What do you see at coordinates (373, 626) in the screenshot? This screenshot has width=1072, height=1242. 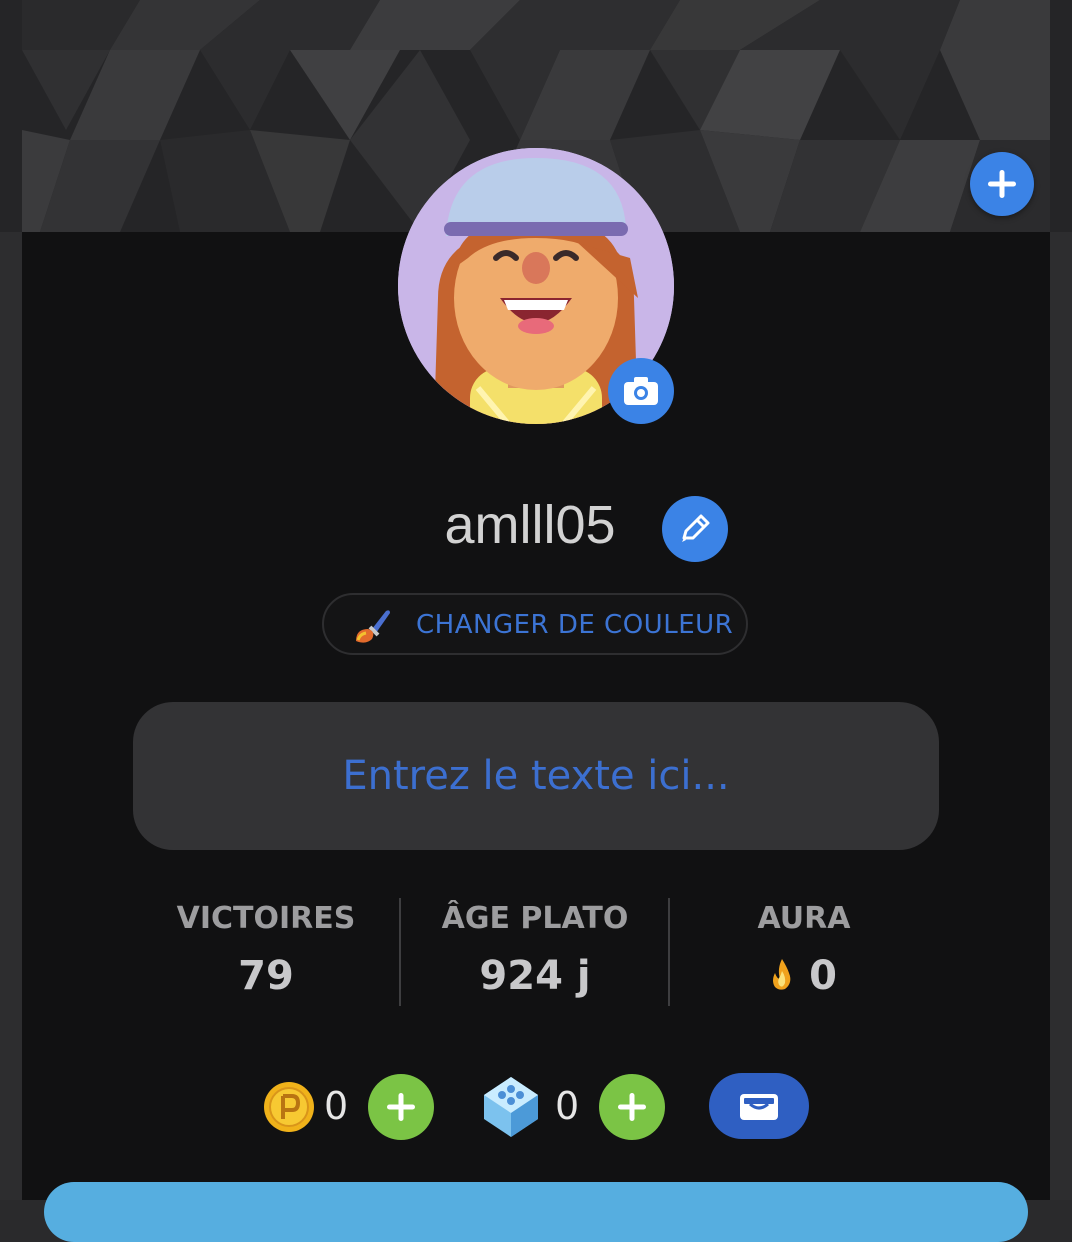 I see `paintbrush-icon` at bounding box center [373, 626].